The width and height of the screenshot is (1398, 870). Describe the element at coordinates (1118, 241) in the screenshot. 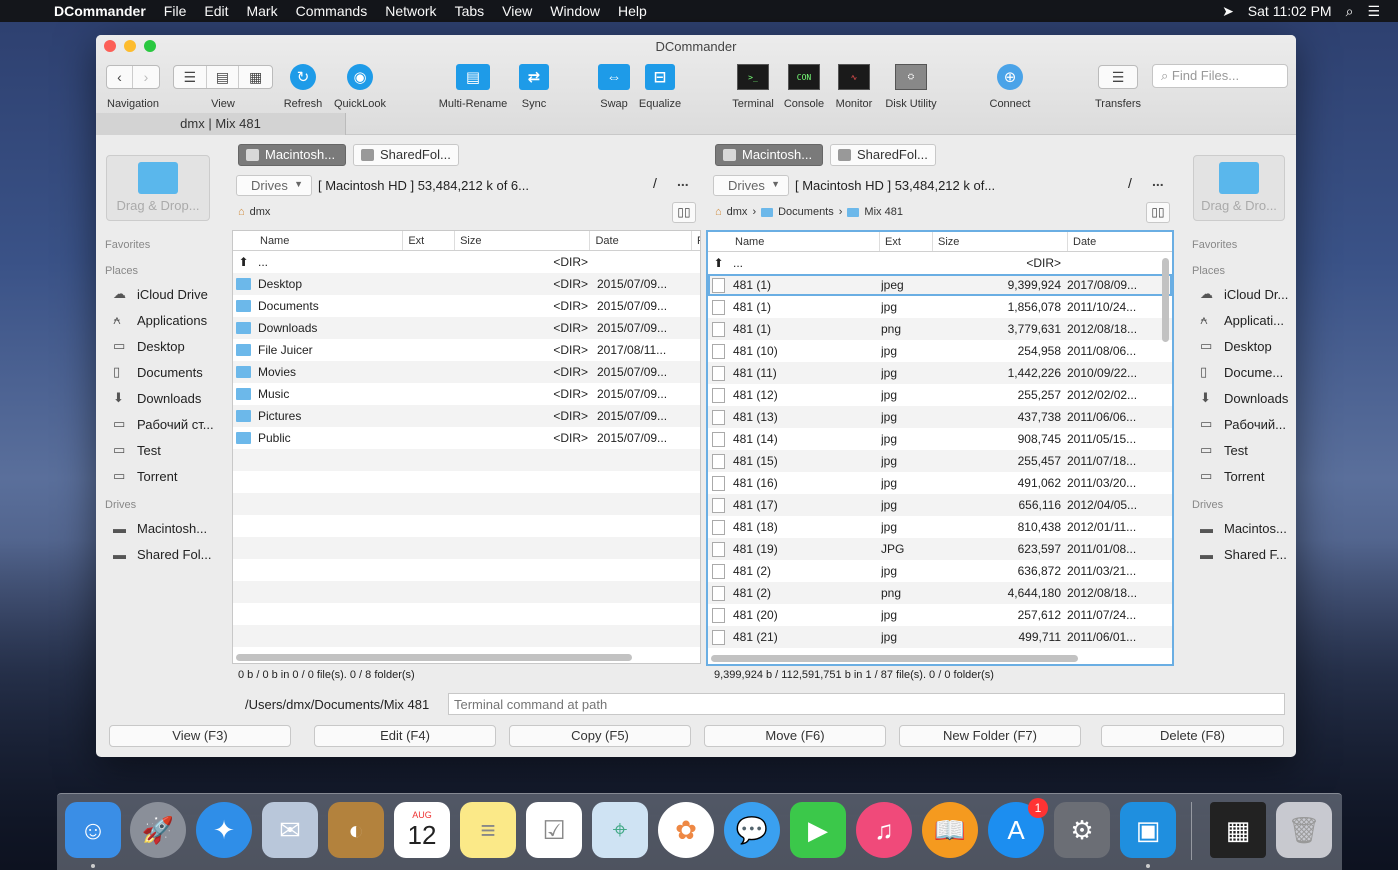

I see `column-header-date: Date` at that location.